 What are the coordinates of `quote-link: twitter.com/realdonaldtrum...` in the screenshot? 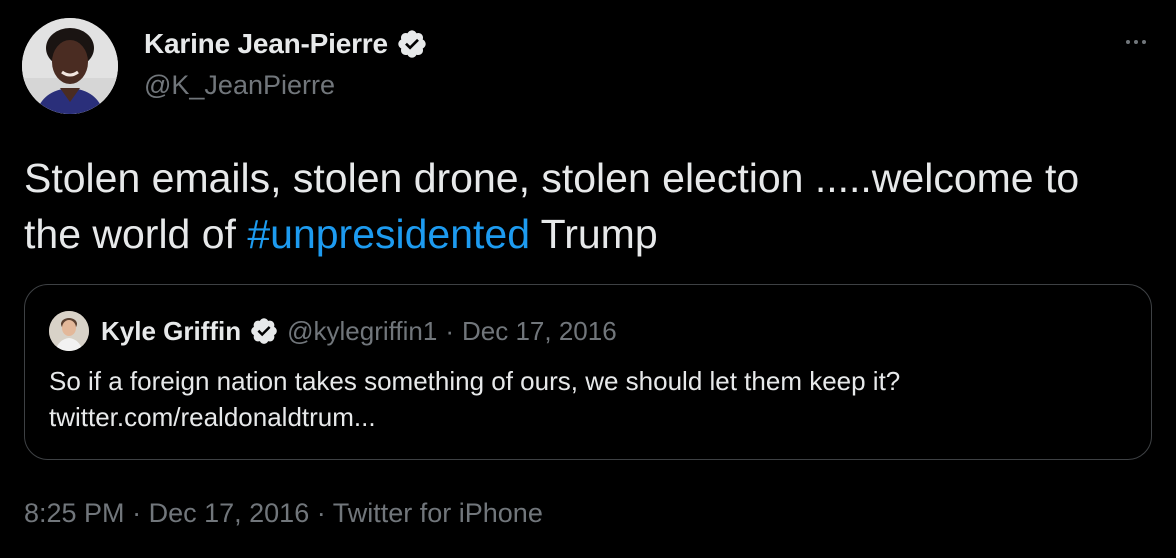 It's located at (589, 417).